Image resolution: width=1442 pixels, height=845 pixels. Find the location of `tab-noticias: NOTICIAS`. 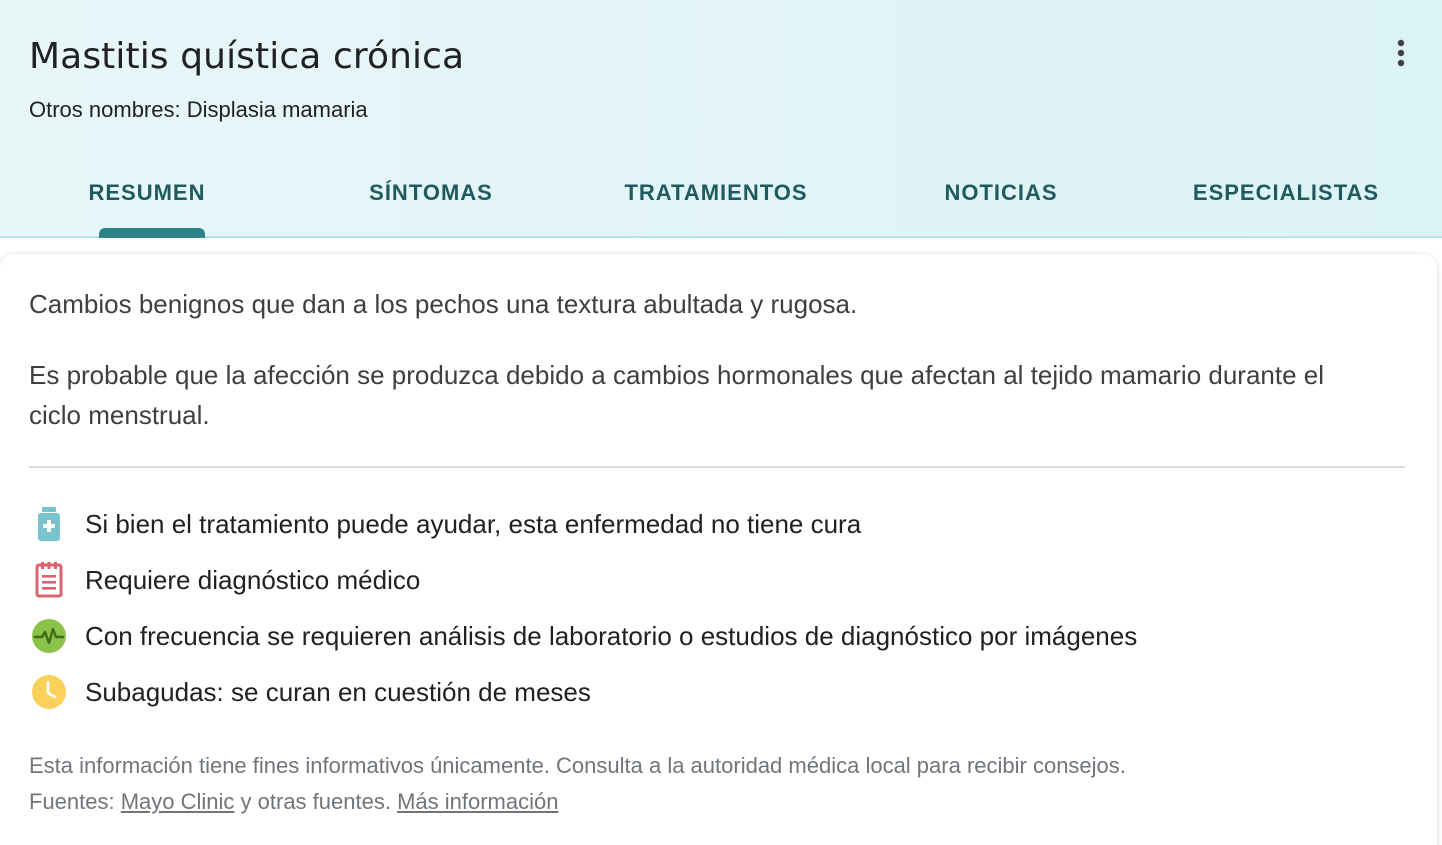

tab-noticias: NOTICIAS is located at coordinates (1001, 204).